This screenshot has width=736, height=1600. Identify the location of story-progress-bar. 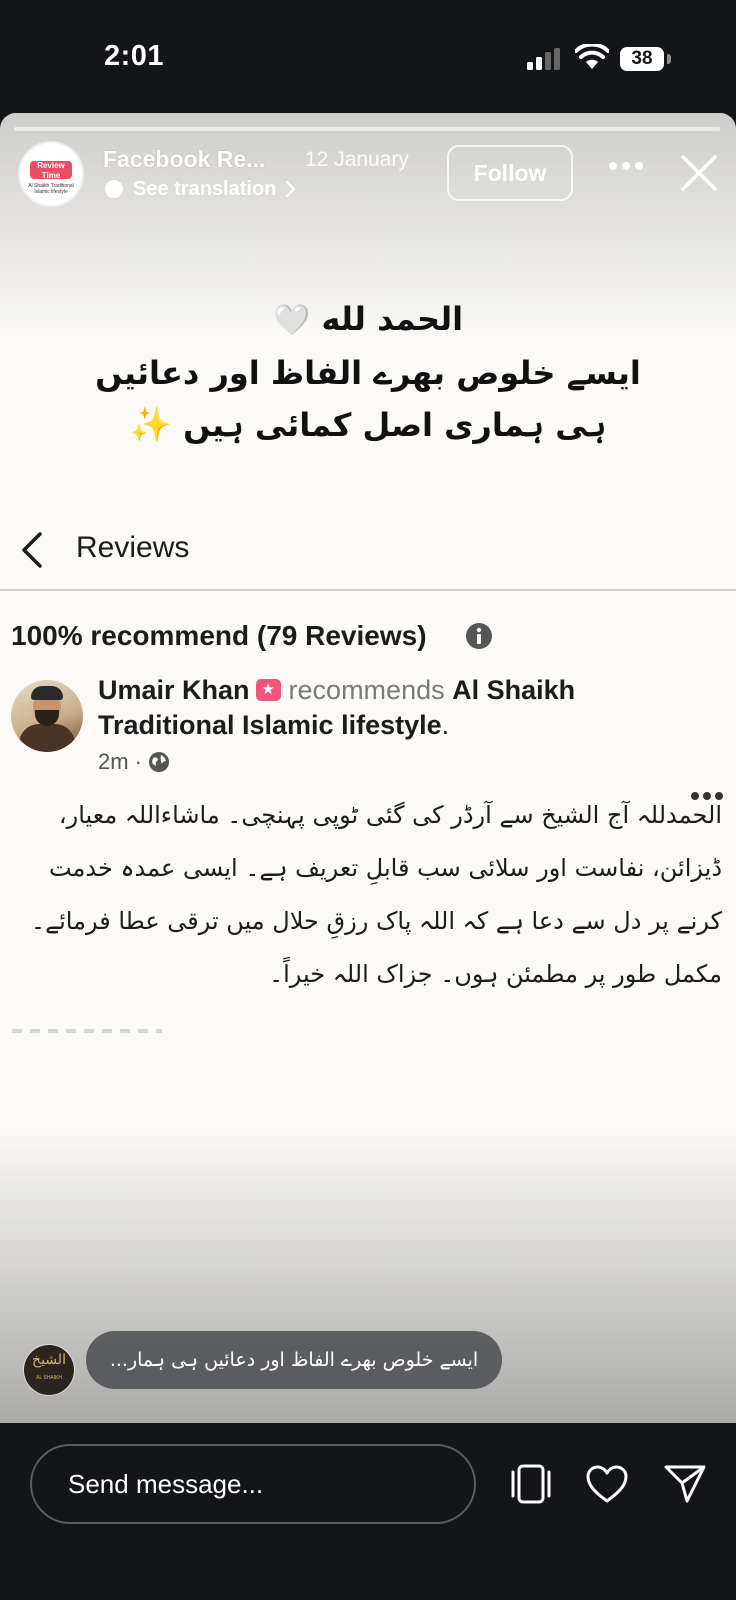
(367, 129).